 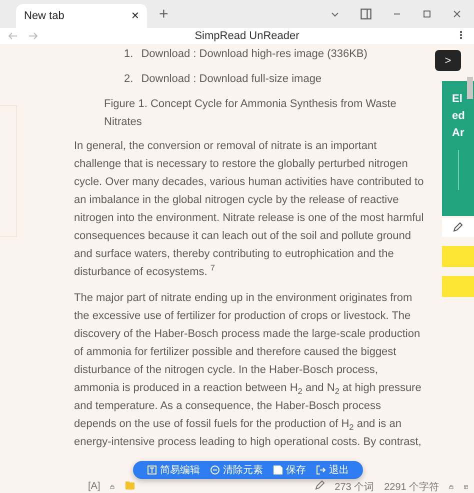 What do you see at coordinates (458, 148) in the screenshot?
I see `annotation-card: El ed Ar` at bounding box center [458, 148].